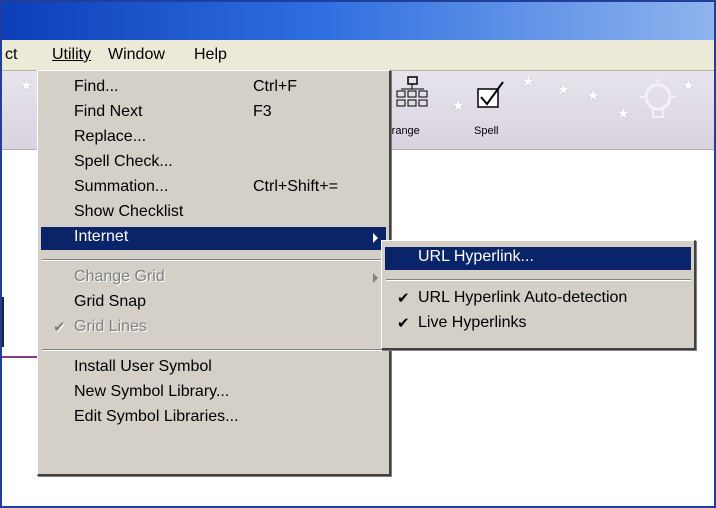 This screenshot has height=508, width=716. What do you see at coordinates (213, 88) in the screenshot?
I see `menu-item-find: Find... Ctrl+F` at bounding box center [213, 88].